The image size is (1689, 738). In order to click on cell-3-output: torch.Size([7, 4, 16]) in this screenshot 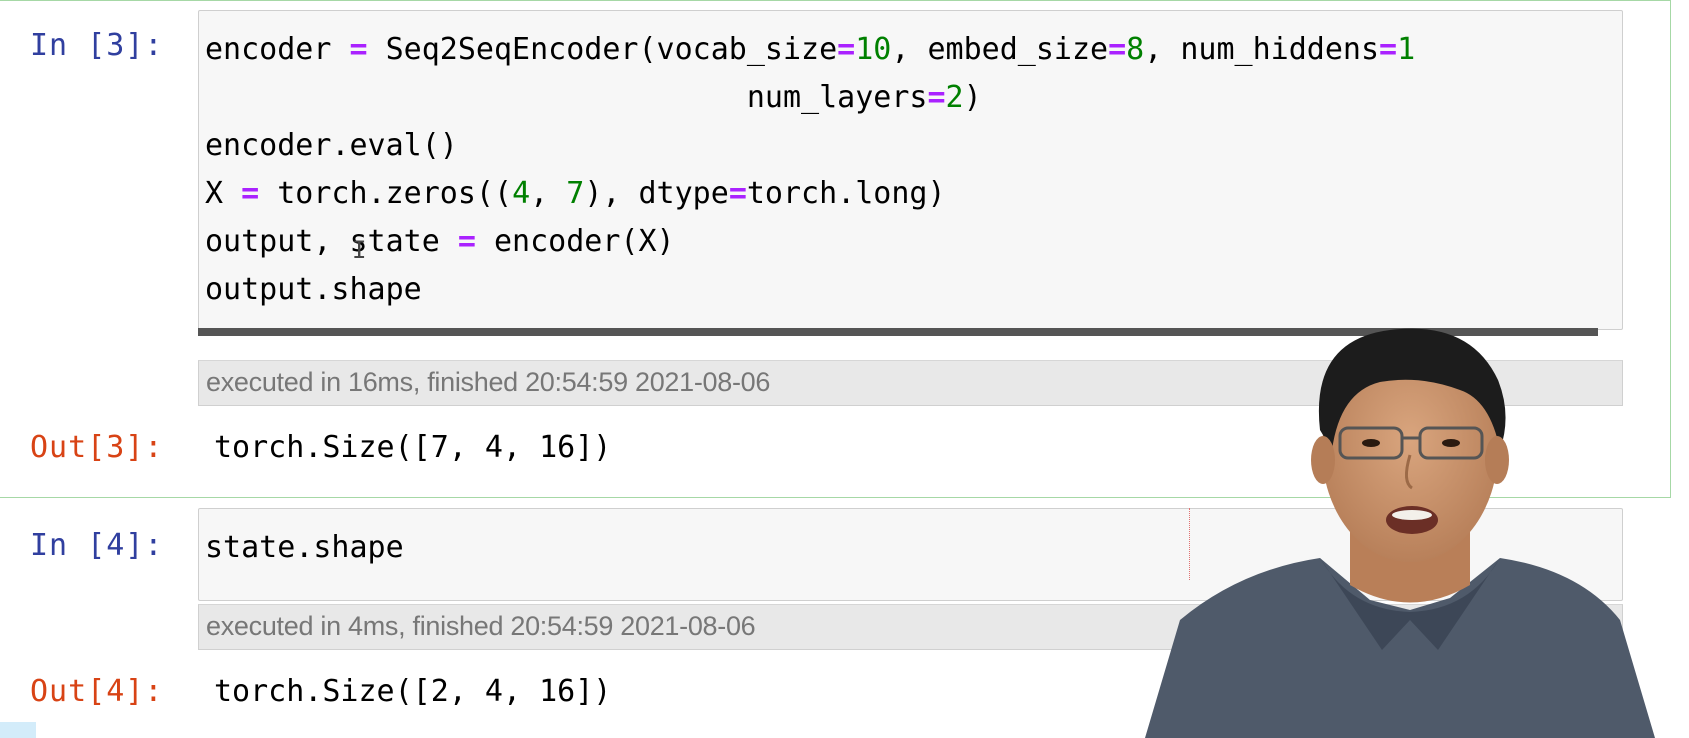, I will do `click(413, 447)`.